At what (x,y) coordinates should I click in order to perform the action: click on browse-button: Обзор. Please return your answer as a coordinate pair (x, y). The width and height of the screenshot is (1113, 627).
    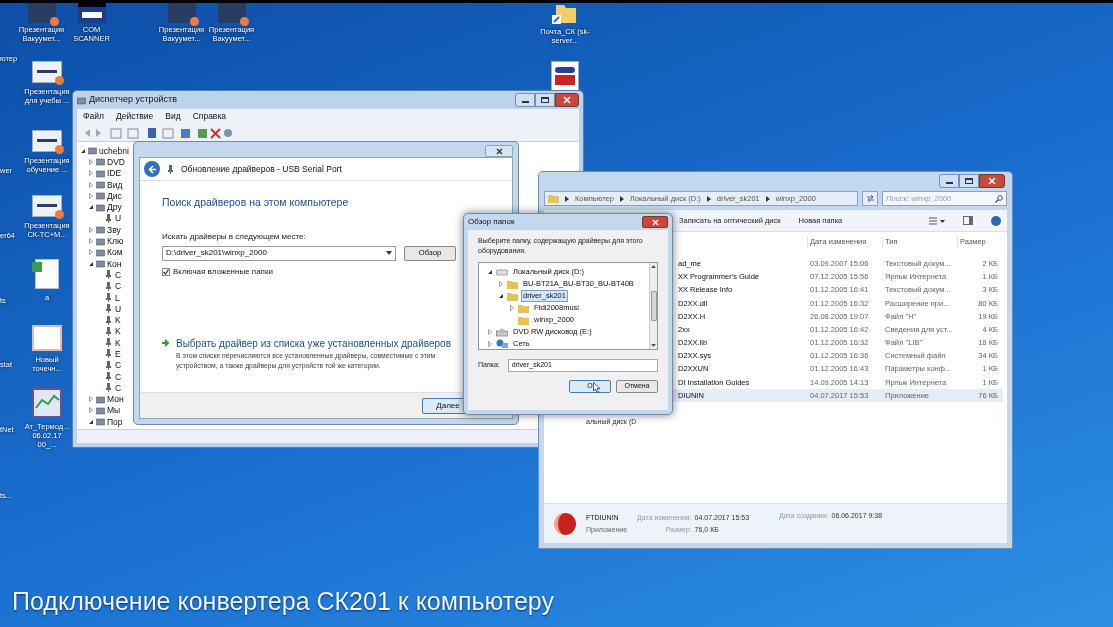
    Looking at the image, I should click on (430, 253).